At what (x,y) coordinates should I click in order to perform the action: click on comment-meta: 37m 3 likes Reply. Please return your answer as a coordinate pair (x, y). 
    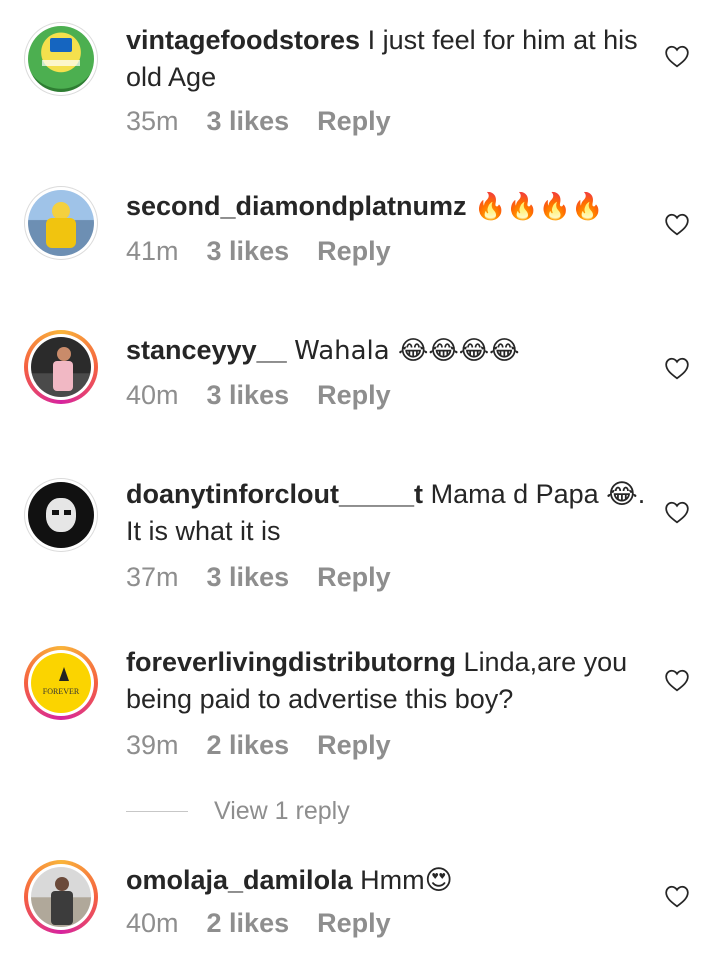
    Looking at the image, I should click on (272, 577).